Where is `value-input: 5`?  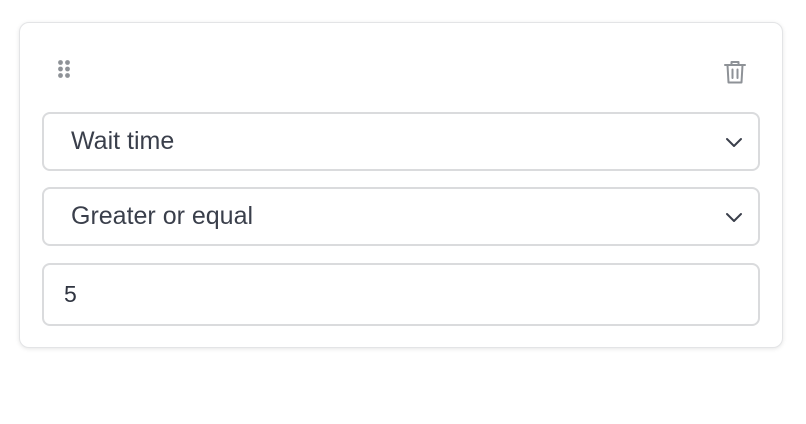 value-input: 5 is located at coordinates (401, 294).